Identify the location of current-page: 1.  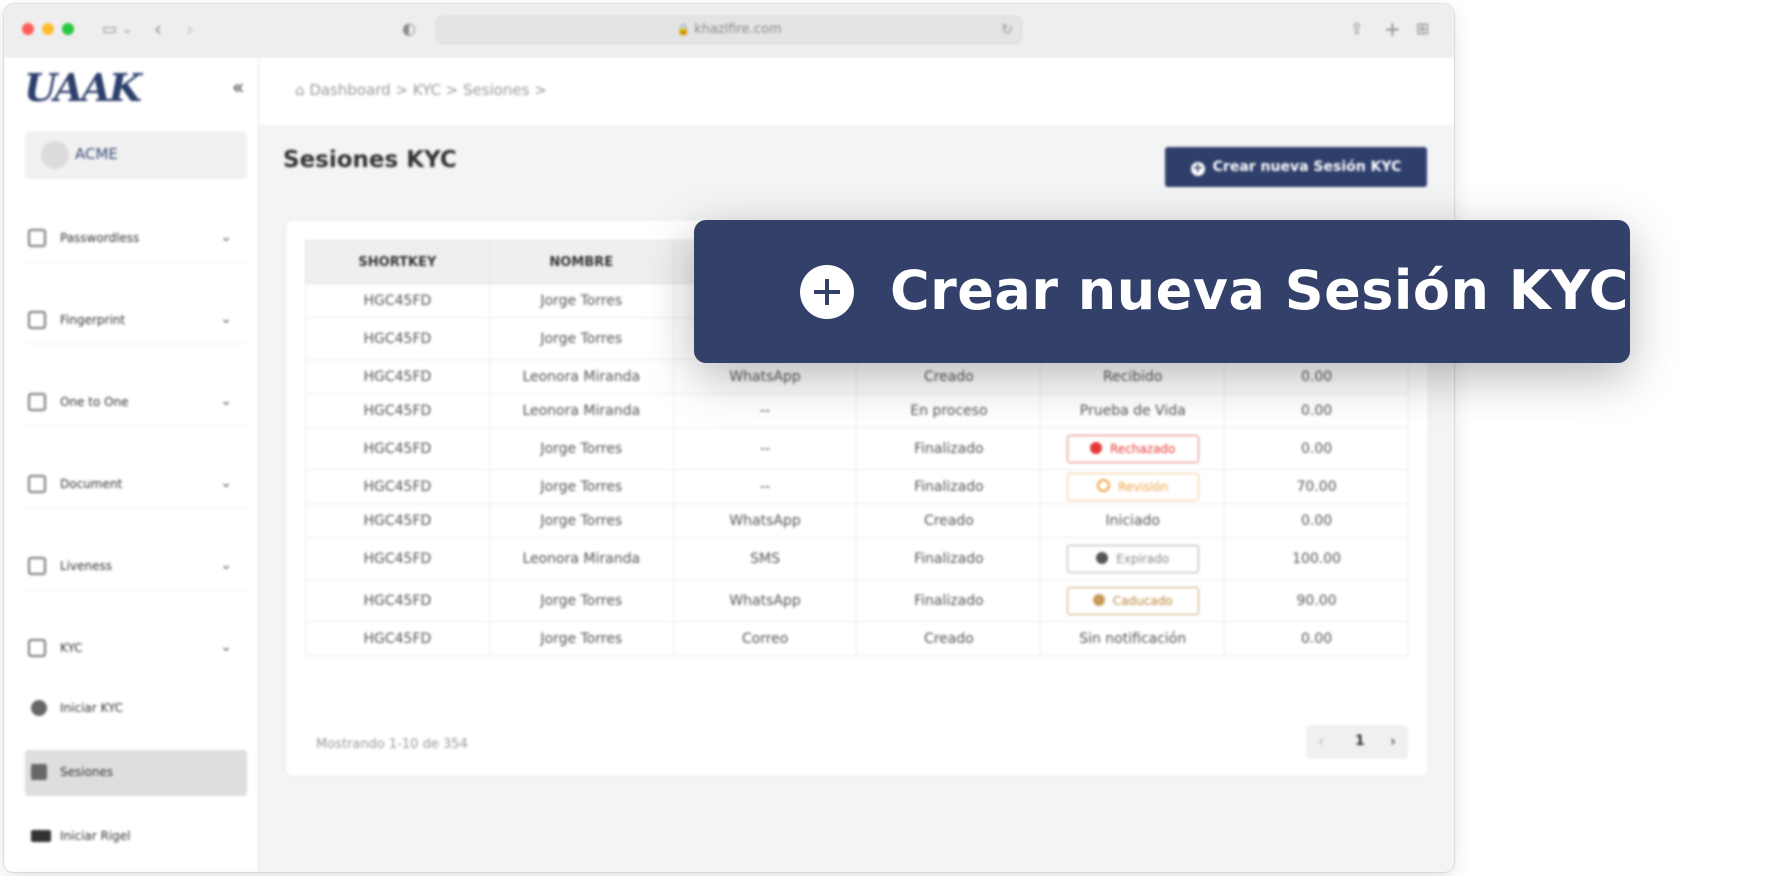
(1360, 741).